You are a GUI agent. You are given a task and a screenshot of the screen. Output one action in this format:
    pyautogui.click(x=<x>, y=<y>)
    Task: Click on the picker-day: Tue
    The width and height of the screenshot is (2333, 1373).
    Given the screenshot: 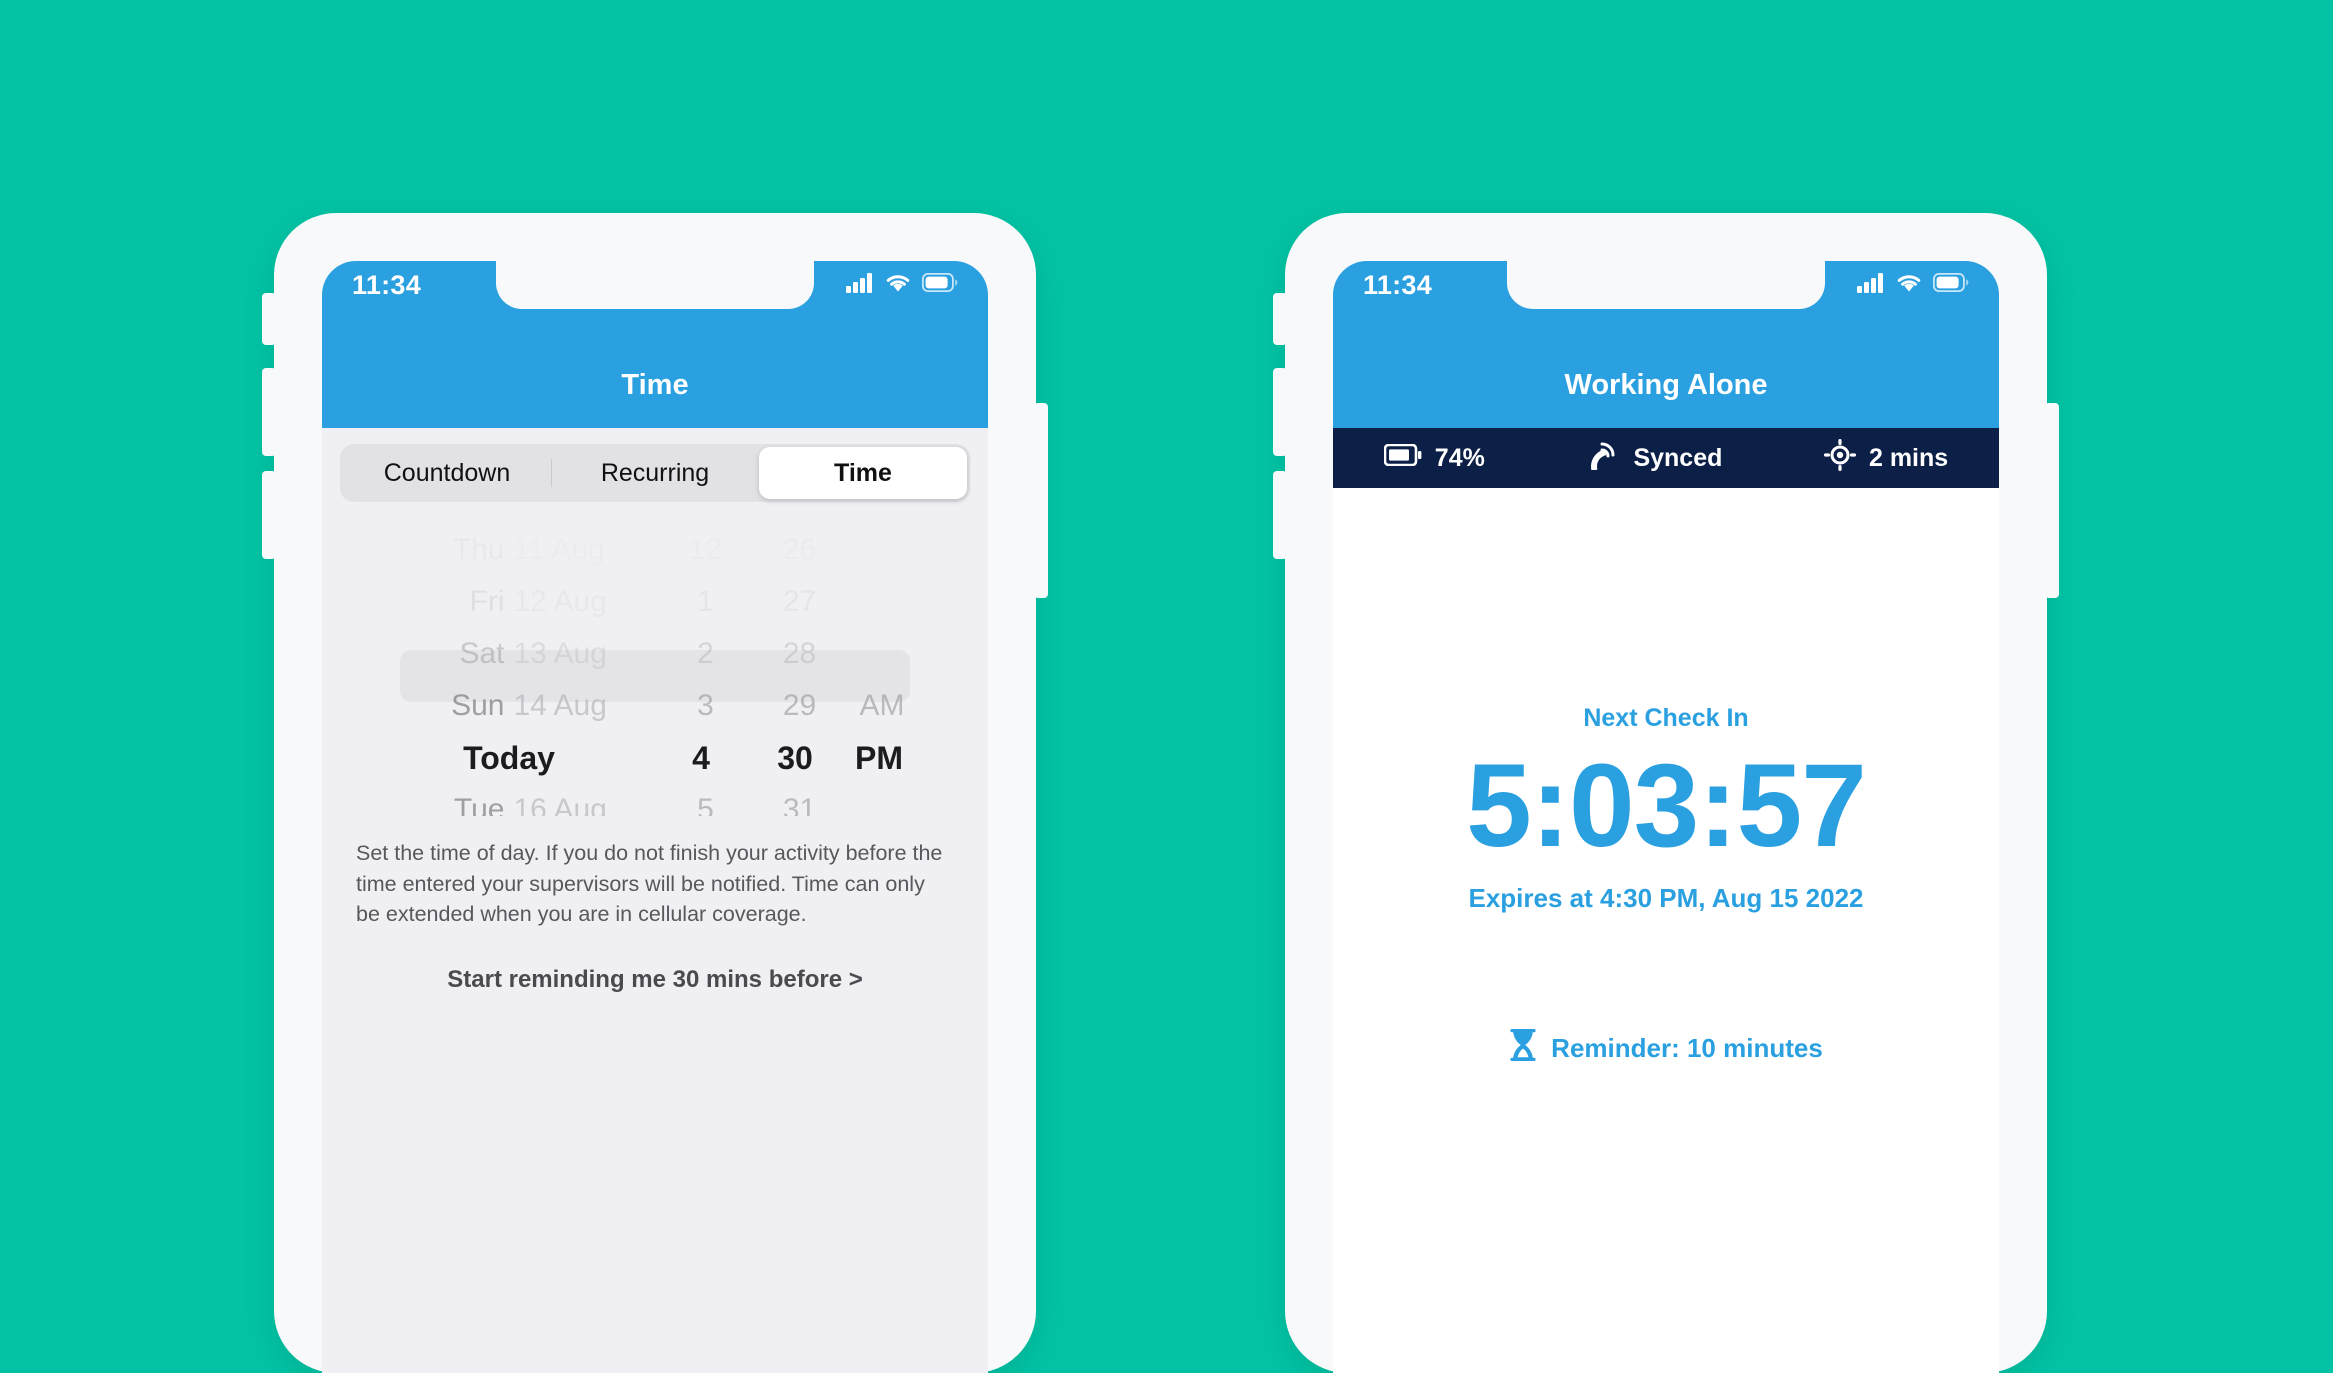 What is the action you would take?
    pyautogui.click(x=479, y=804)
    